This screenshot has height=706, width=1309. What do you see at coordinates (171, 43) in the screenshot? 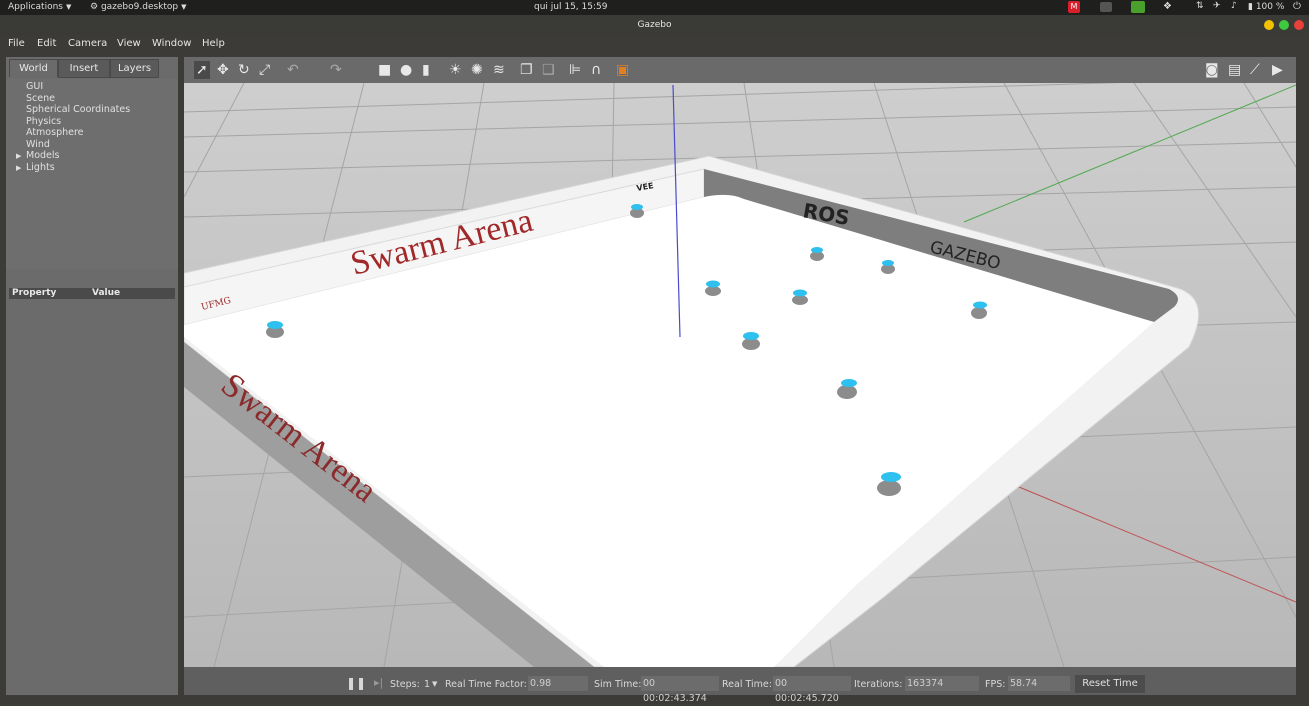
I see `menu-window: Window` at bounding box center [171, 43].